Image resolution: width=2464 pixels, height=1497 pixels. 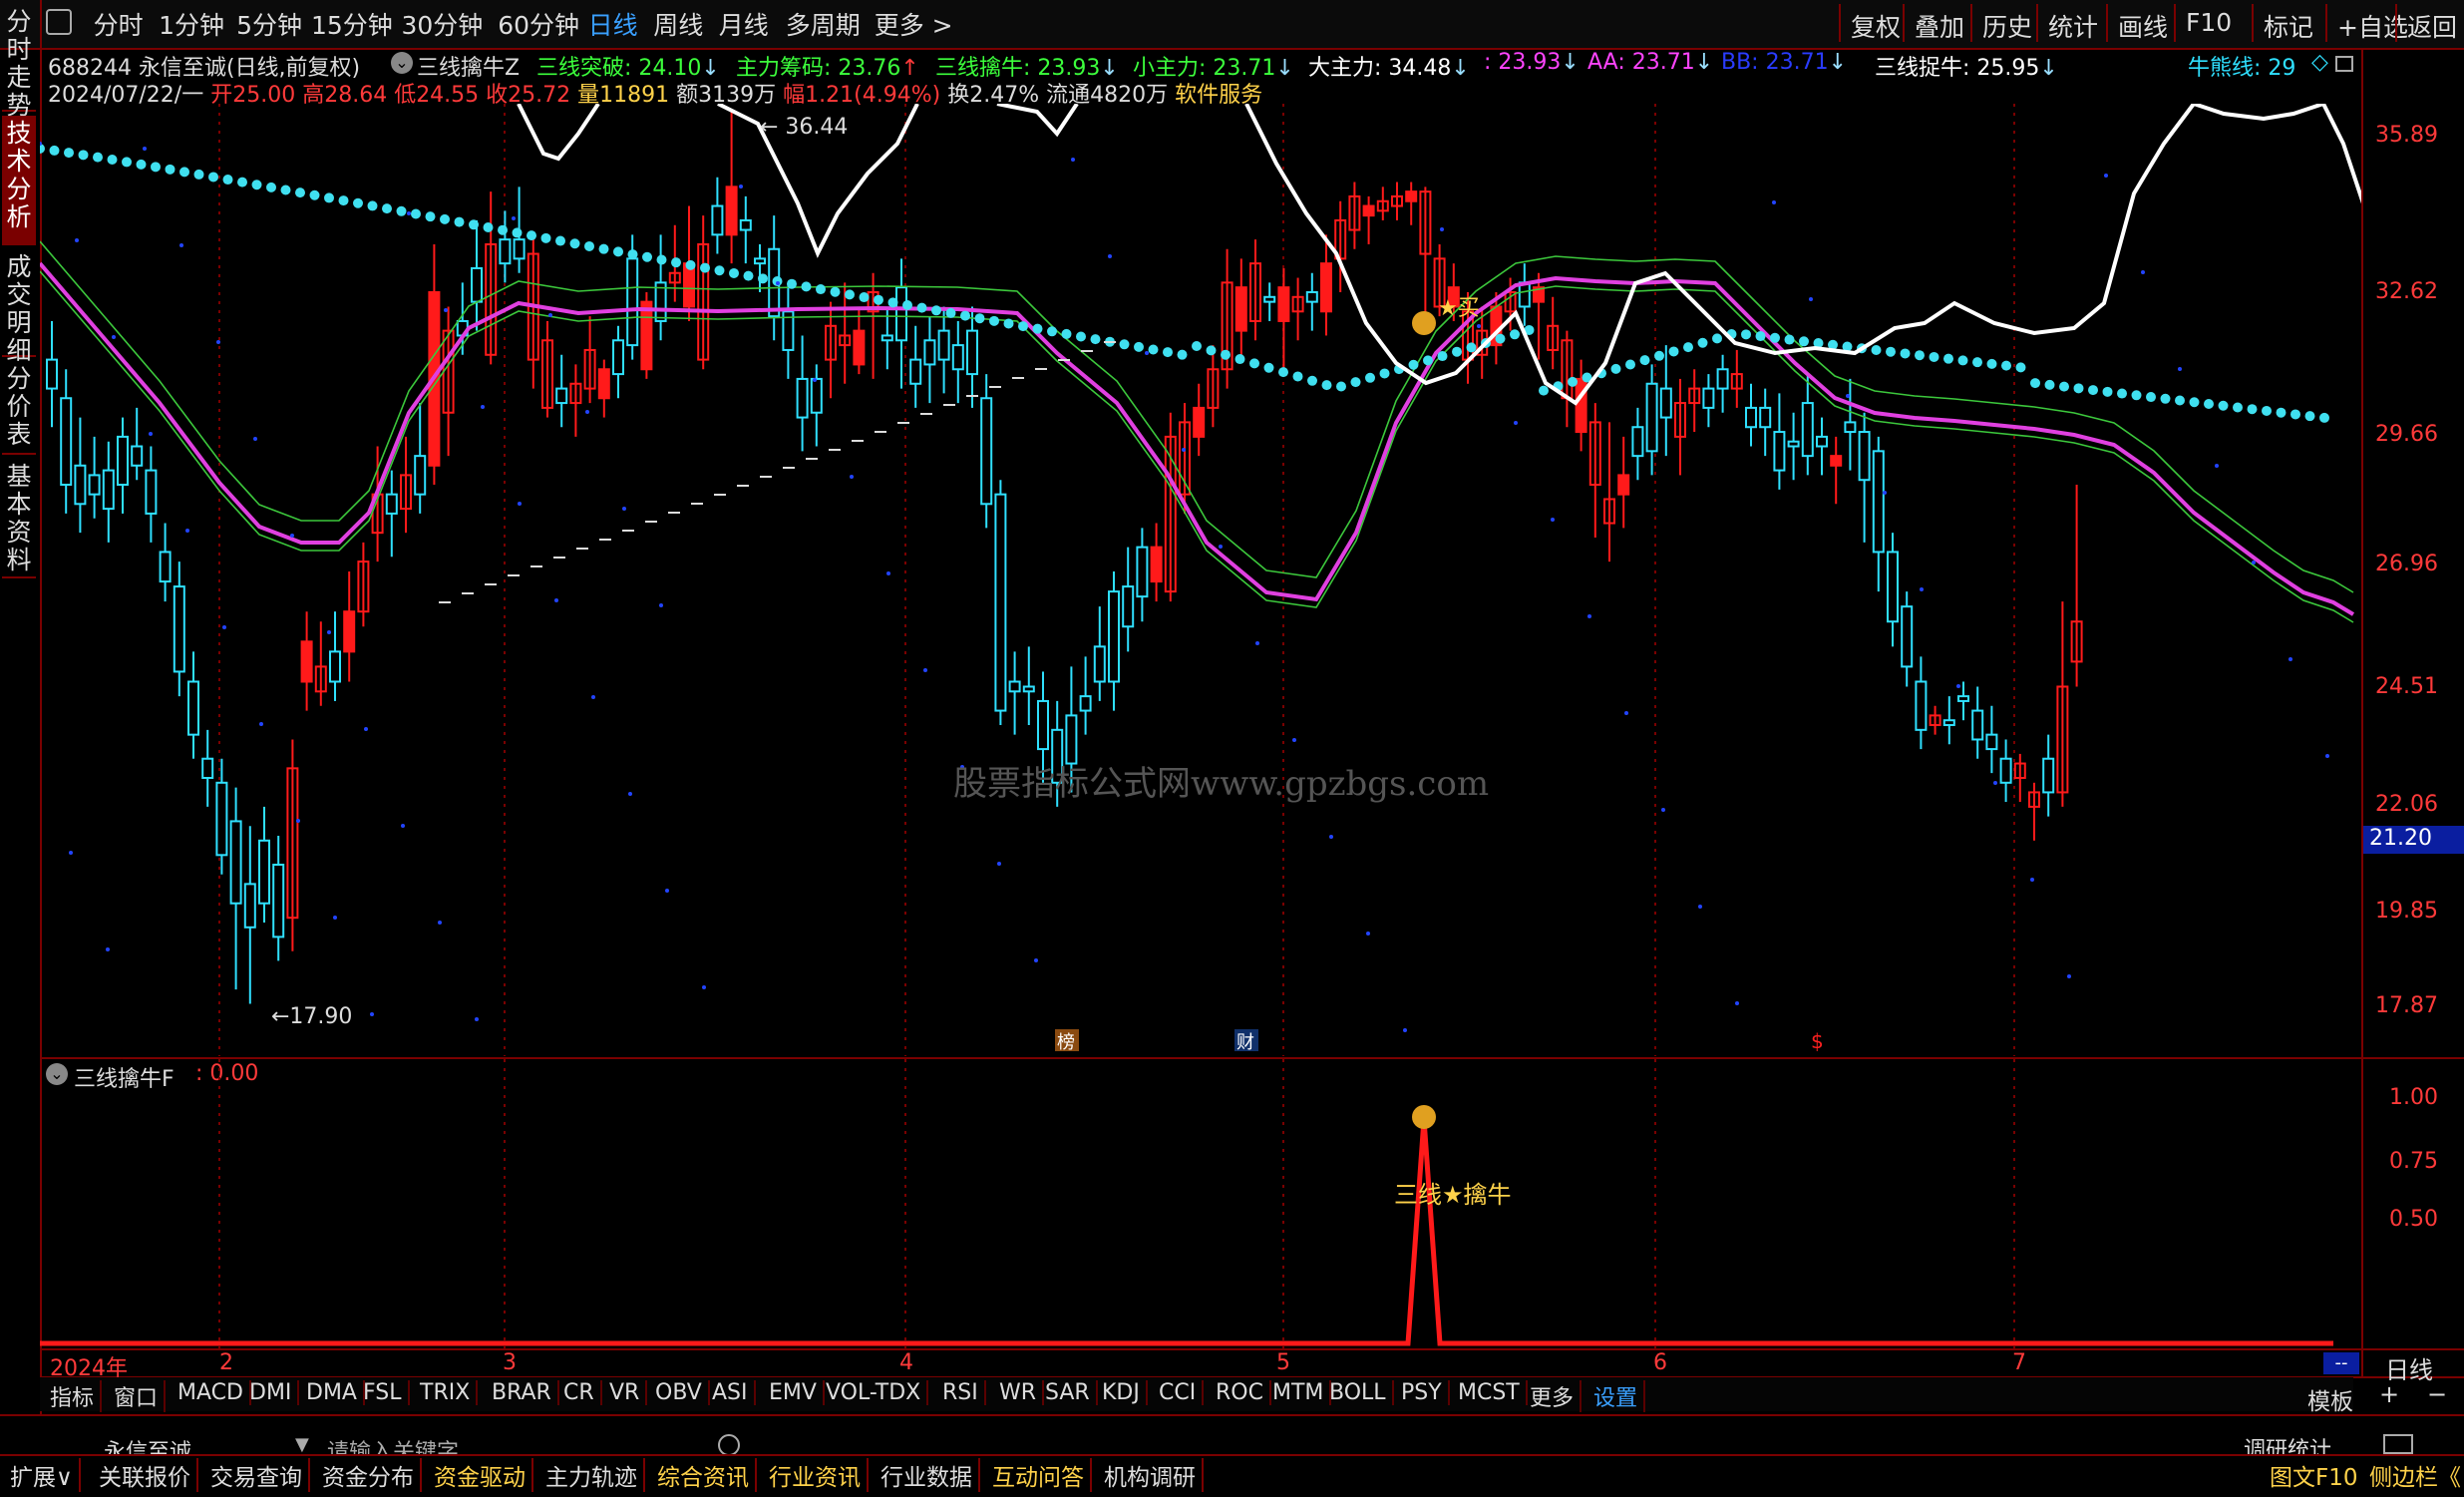 I want to click on search-icon, so click(x=729, y=1445).